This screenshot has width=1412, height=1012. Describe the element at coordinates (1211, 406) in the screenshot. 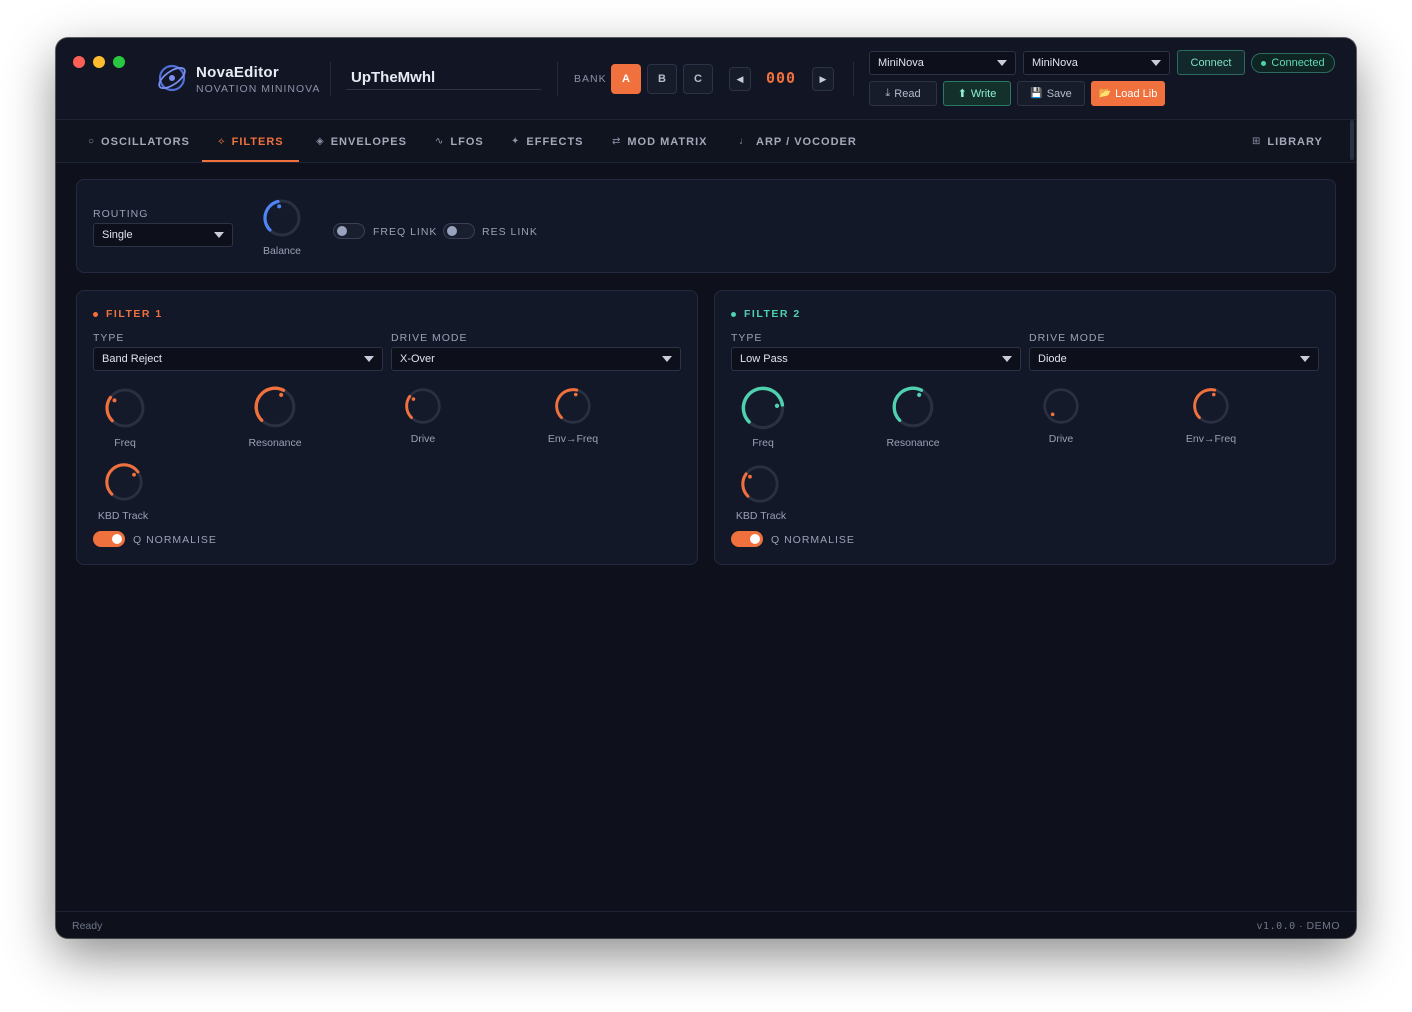

I see `filter-2-env-freq-knob` at that location.